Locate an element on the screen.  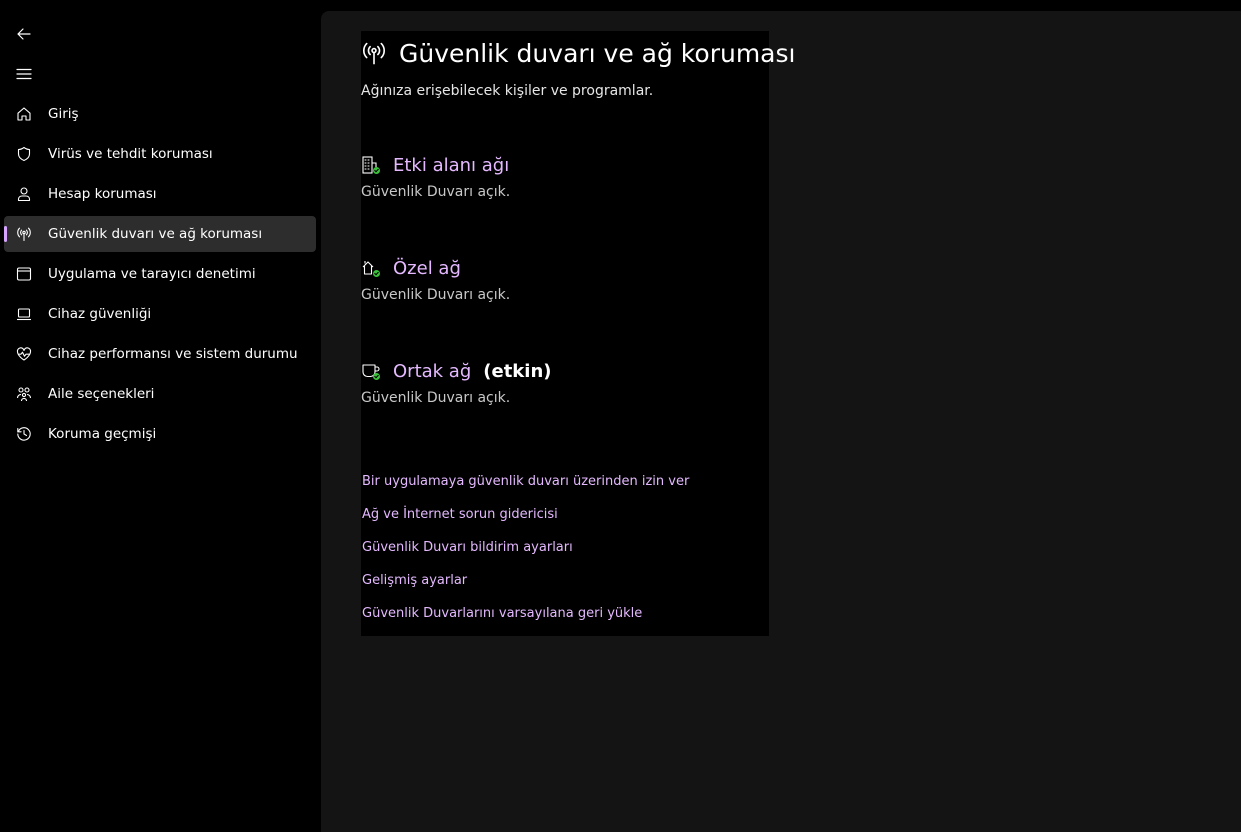
network-public: Ortak ağ (etkin) Güvenlik Duvarı açık. is located at coordinates (565, 388).